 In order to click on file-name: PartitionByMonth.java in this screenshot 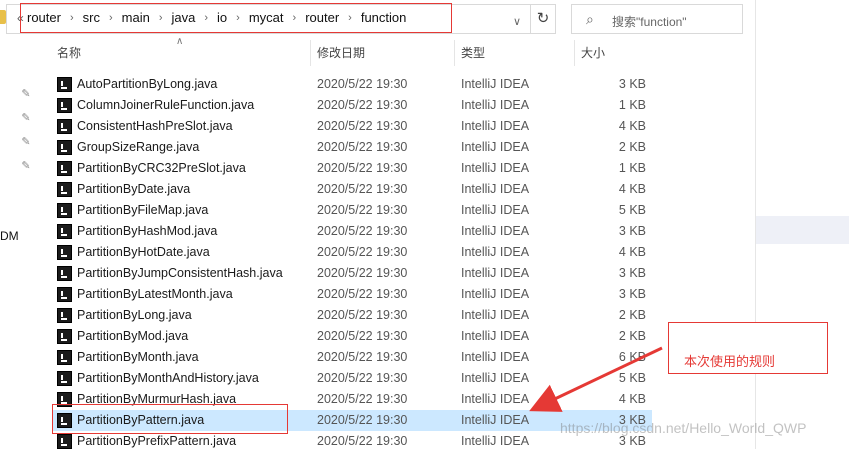, I will do `click(138, 357)`.